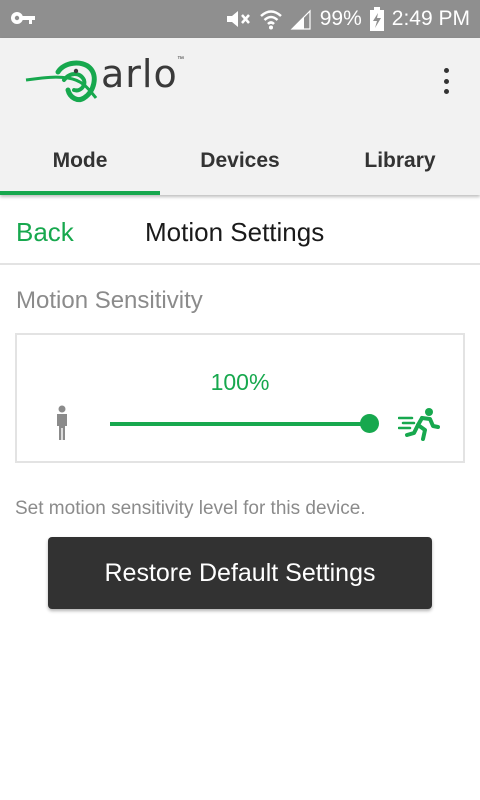 The image size is (480, 800). I want to click on tab-bar: Mode Devices Library, so click(240, 160).